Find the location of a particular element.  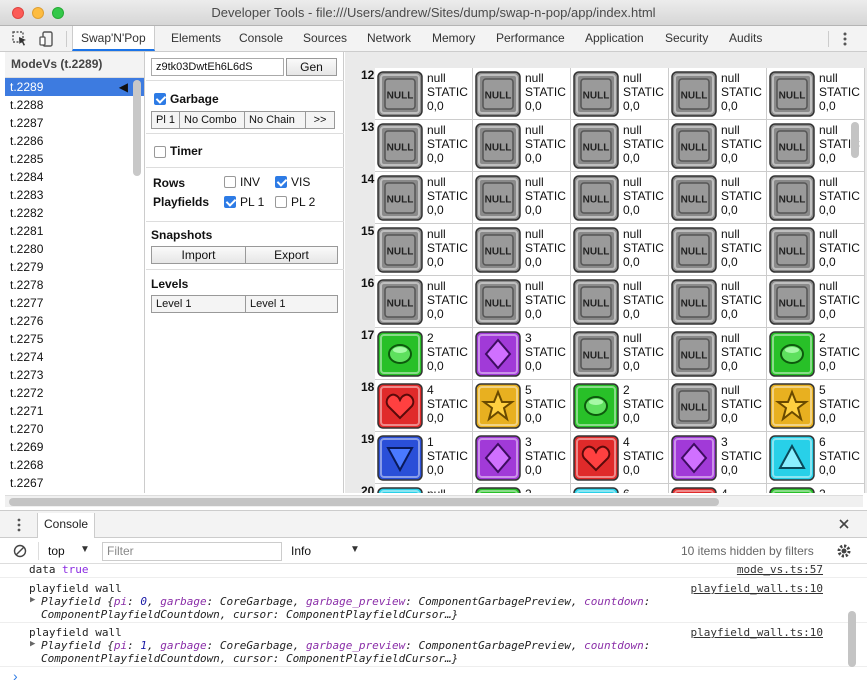

mode-list-item: t.2268 is located at coordinates (74, 465).